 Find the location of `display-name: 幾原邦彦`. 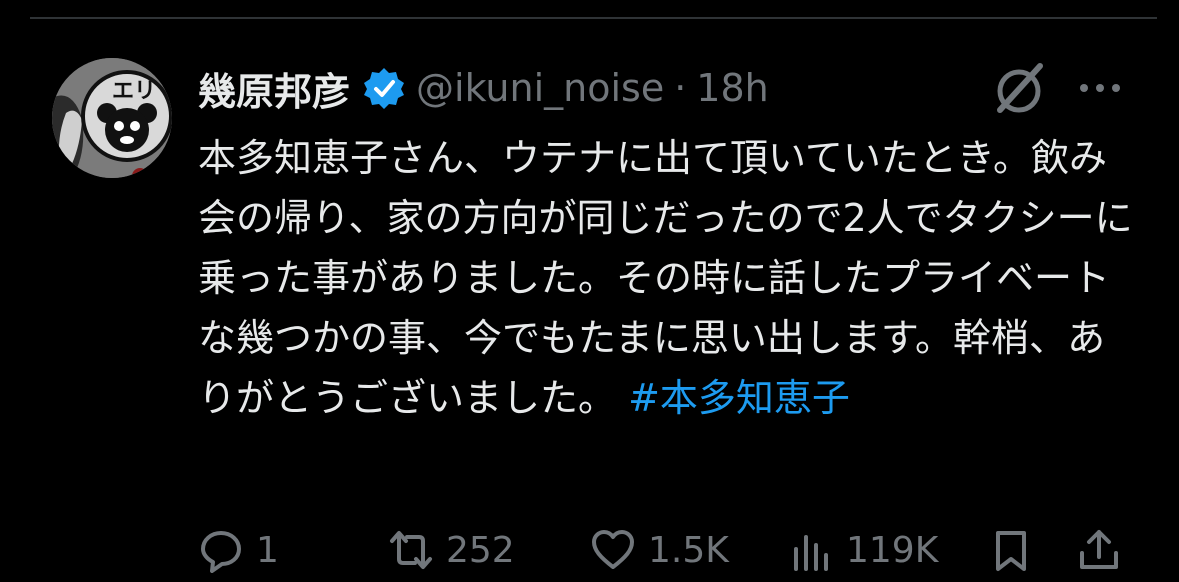

display-name: 幾原邦彦 is located at coordinates (274, 88).